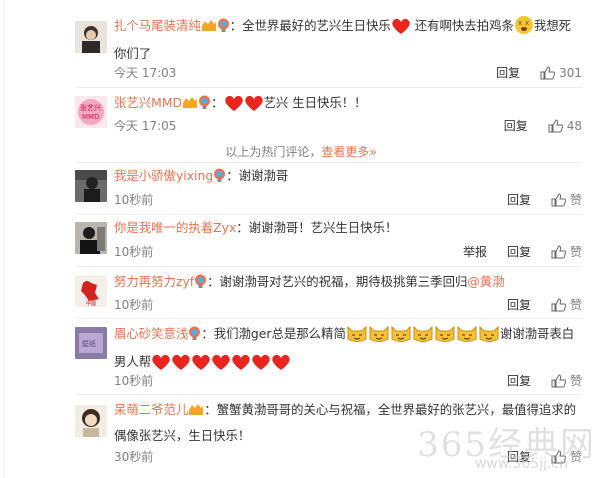 This screenshot has width=602, height=478. What do you see at coordinates (537, 333) in the screenshot?
I see `comment-body-2: 谢谢渤哥表白` at bounding box center [537, 333].